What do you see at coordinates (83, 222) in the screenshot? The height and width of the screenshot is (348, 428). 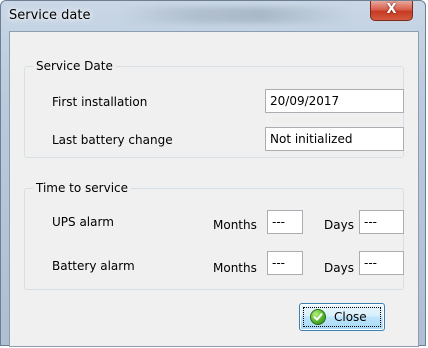 I see `ups-alarm-label: UPS alarm` at bounding box center [83, 222].